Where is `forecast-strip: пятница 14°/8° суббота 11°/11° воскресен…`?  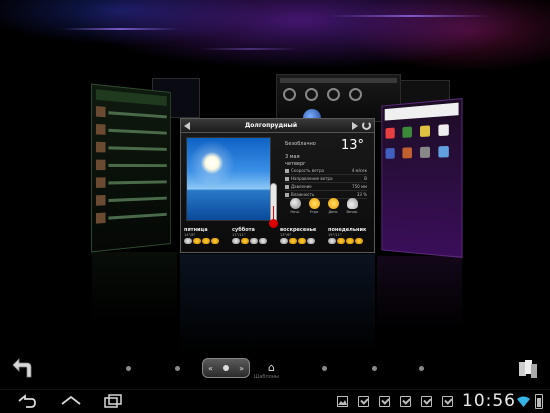 forecast-strip: пятница 14°/8° суббота 11°/11° воскресен… is located at coordinates (278, 239).